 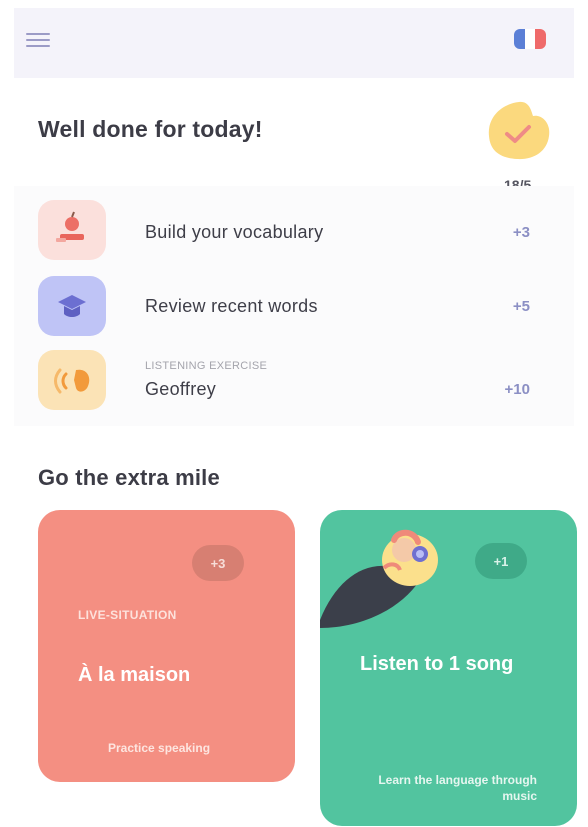 What do you see at coordinates (517, 389) in the screenshot?
I see `task-points: +10` at bounding box center [517, 389].